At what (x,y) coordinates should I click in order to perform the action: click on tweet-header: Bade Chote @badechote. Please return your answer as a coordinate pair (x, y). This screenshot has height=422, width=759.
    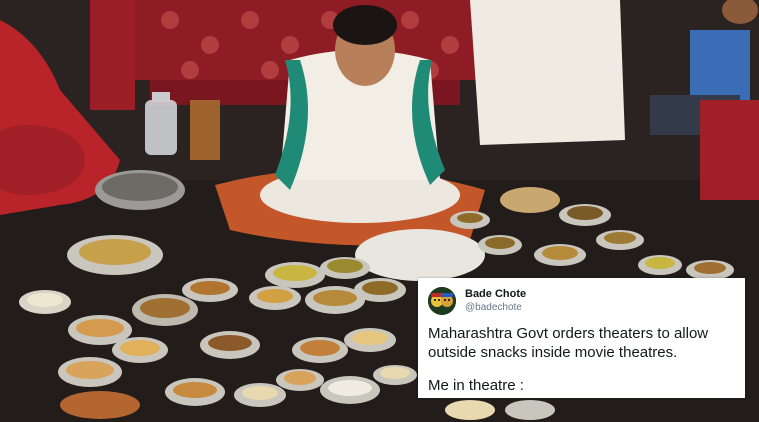
    Looking at the image, I should click on (581, 301).